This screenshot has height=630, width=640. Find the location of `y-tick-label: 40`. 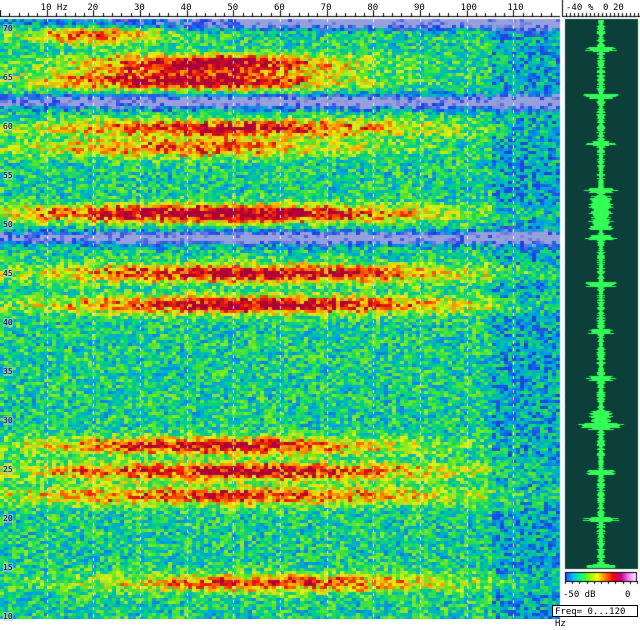

y-tick-label: 40 is located at coordinates (8, 322).